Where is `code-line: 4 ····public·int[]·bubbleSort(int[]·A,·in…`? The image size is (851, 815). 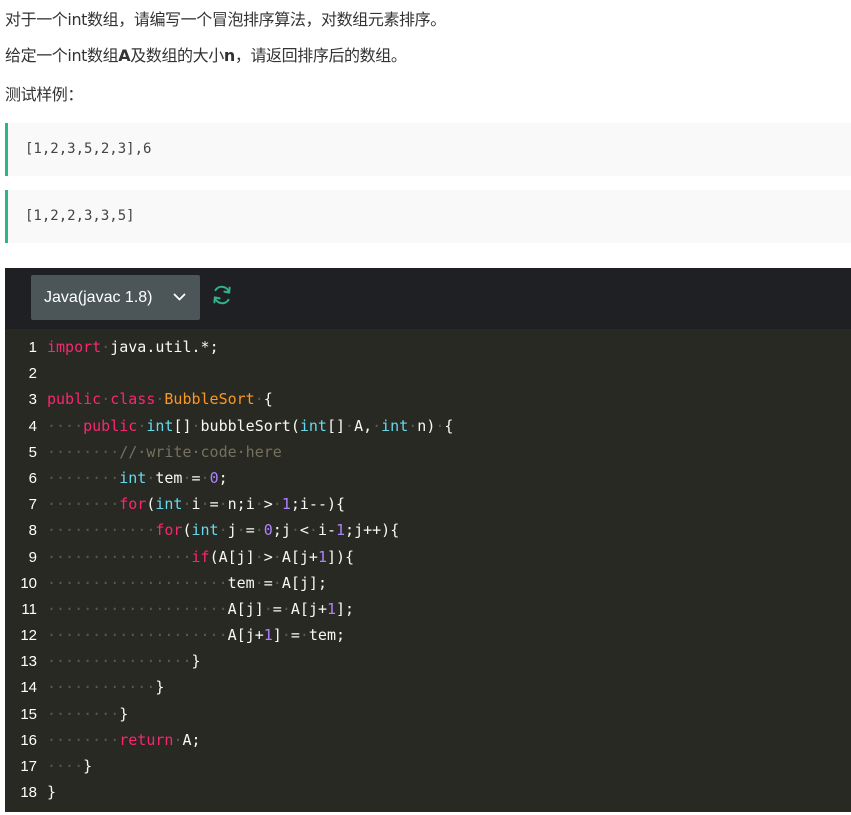 code-line: 4 ····public·int[]·bubbleSort(int[]·A,·in… is located at coordinates (428, 426).